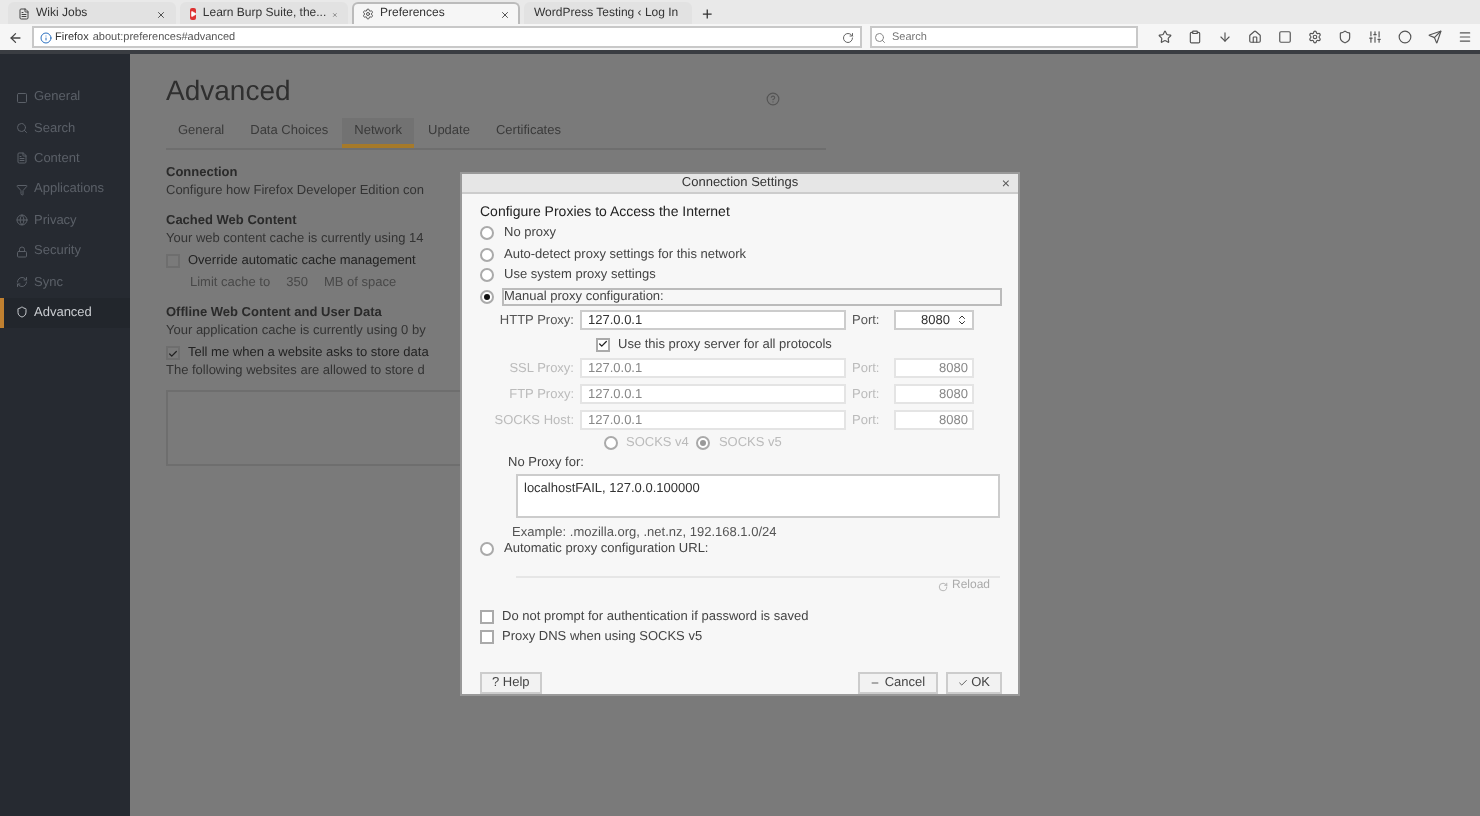 This screenshot has width=1480, height=816. Describe the element at coordinates (22, 282) in the screenshot. I see `sync-icon` at that location.